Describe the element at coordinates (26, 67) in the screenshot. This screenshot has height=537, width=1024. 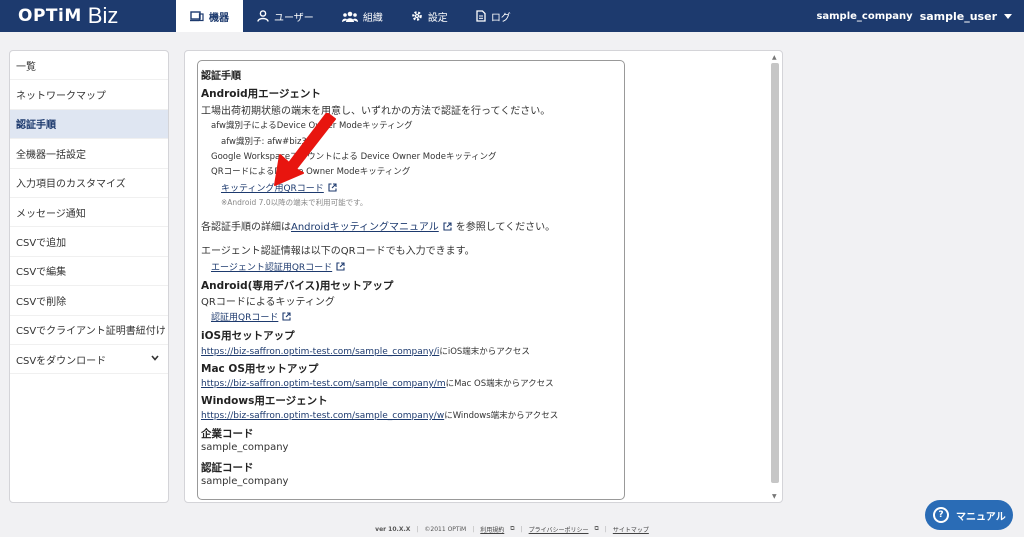
I see `sidebar-item-label: 一覧` at that location.